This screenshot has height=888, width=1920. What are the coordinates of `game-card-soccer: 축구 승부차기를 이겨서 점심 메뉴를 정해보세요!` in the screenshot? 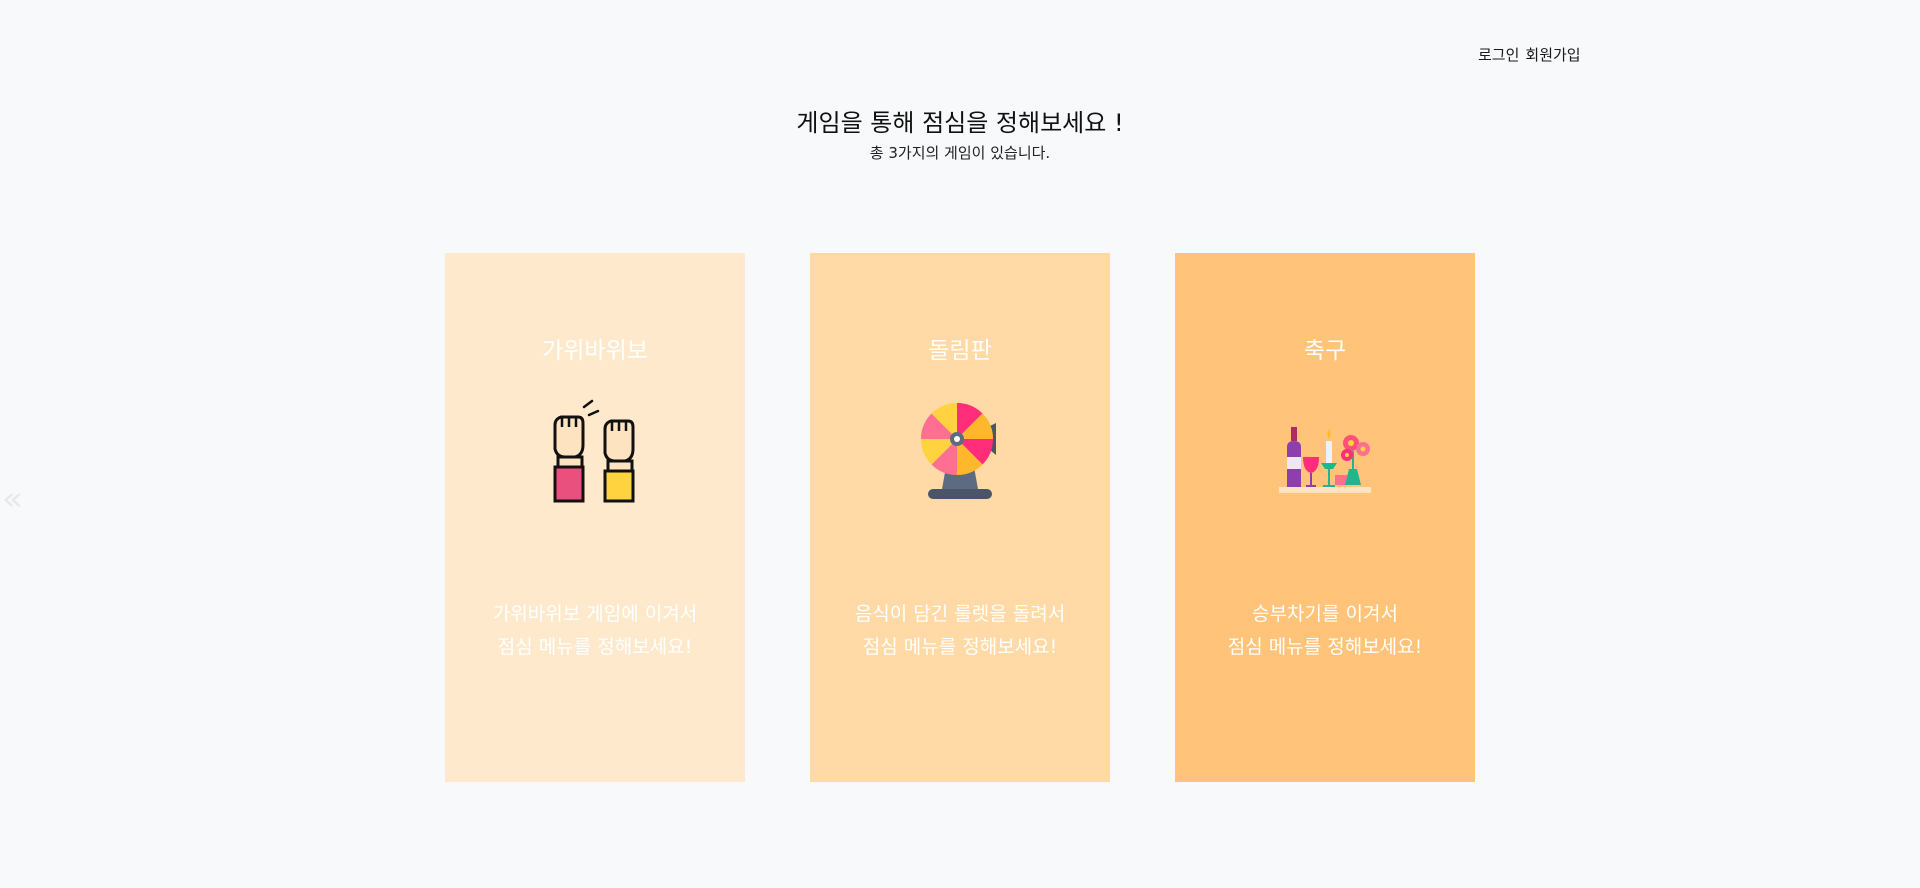 It's located at (1325, 517).